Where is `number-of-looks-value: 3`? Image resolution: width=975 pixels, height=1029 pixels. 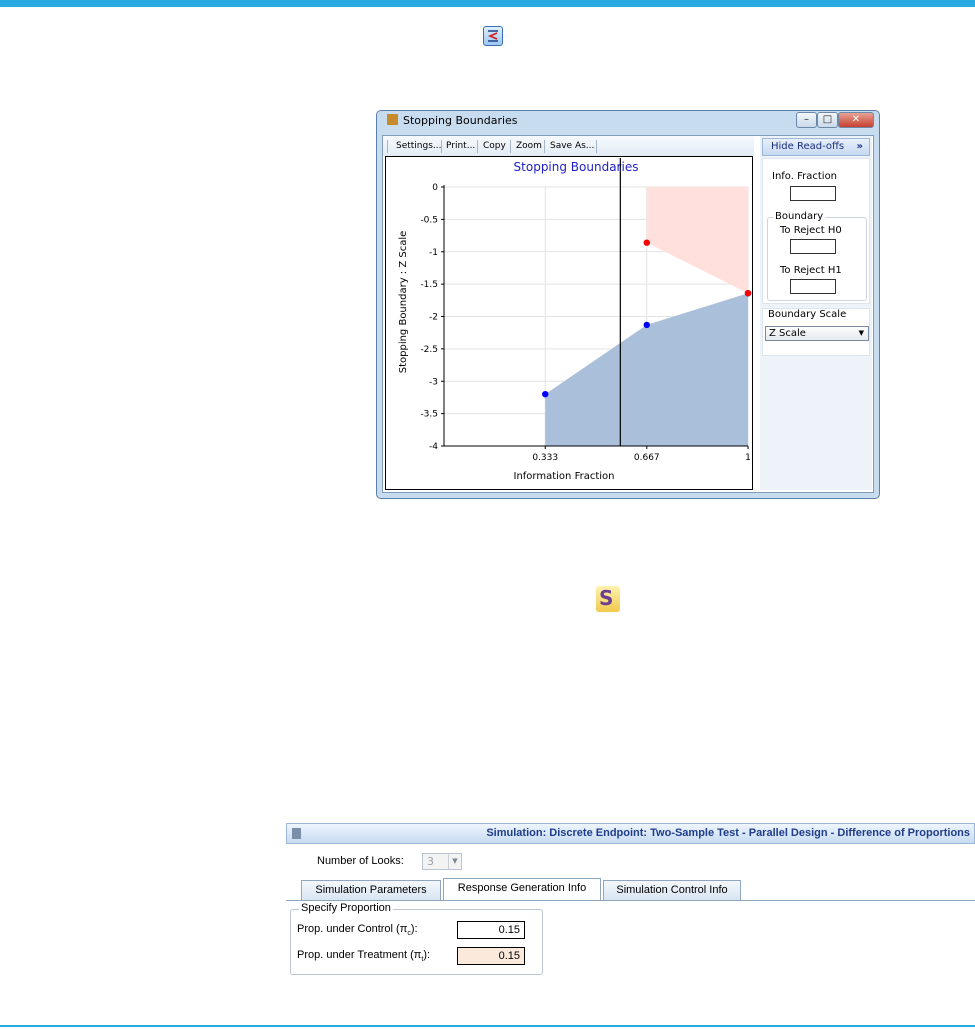
number-of-looks-value: 3 is located at coordinates (430, 861).